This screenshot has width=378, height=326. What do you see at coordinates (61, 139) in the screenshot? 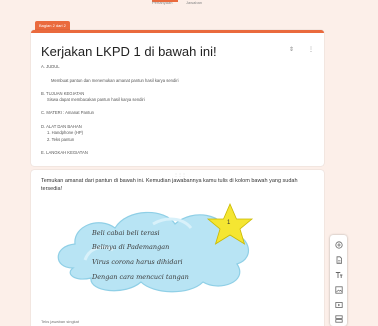
I see `description-line: 2. Teks pantun` at bounding box center [61, 139].